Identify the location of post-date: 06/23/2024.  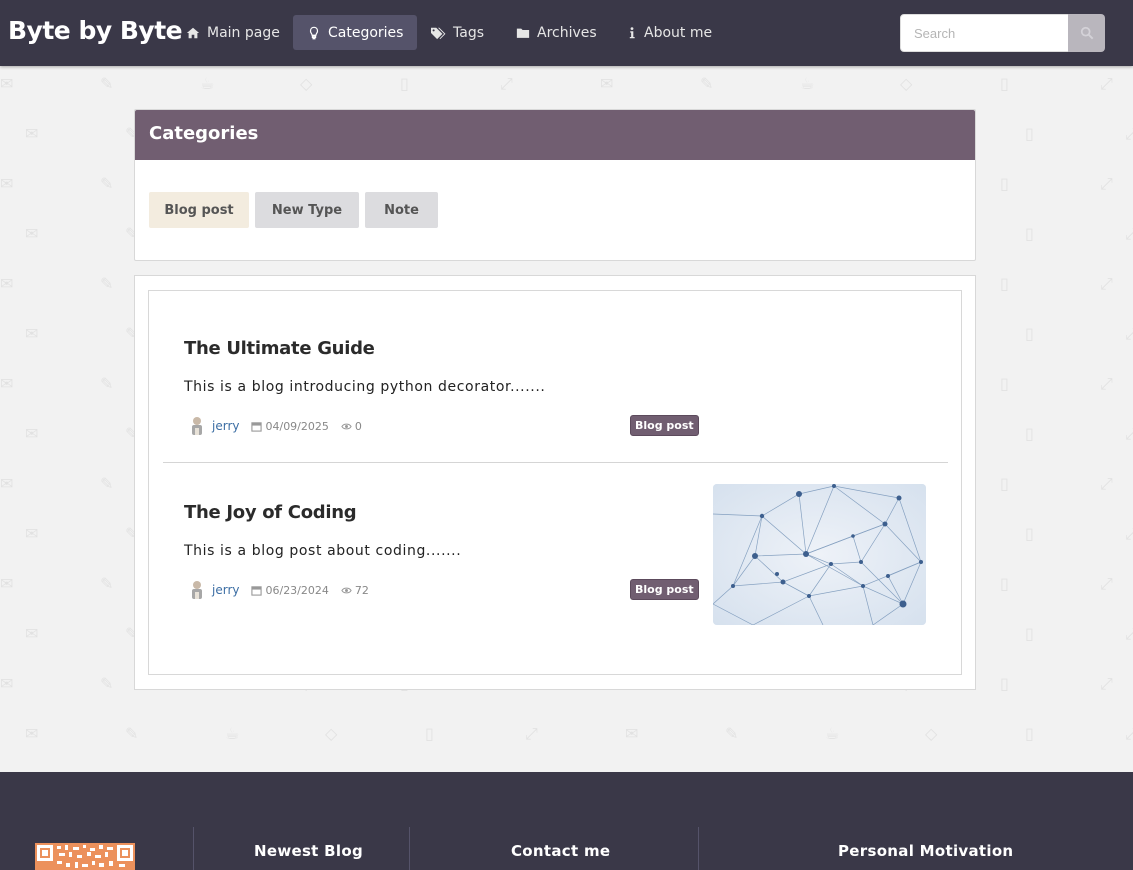
(297, 590).